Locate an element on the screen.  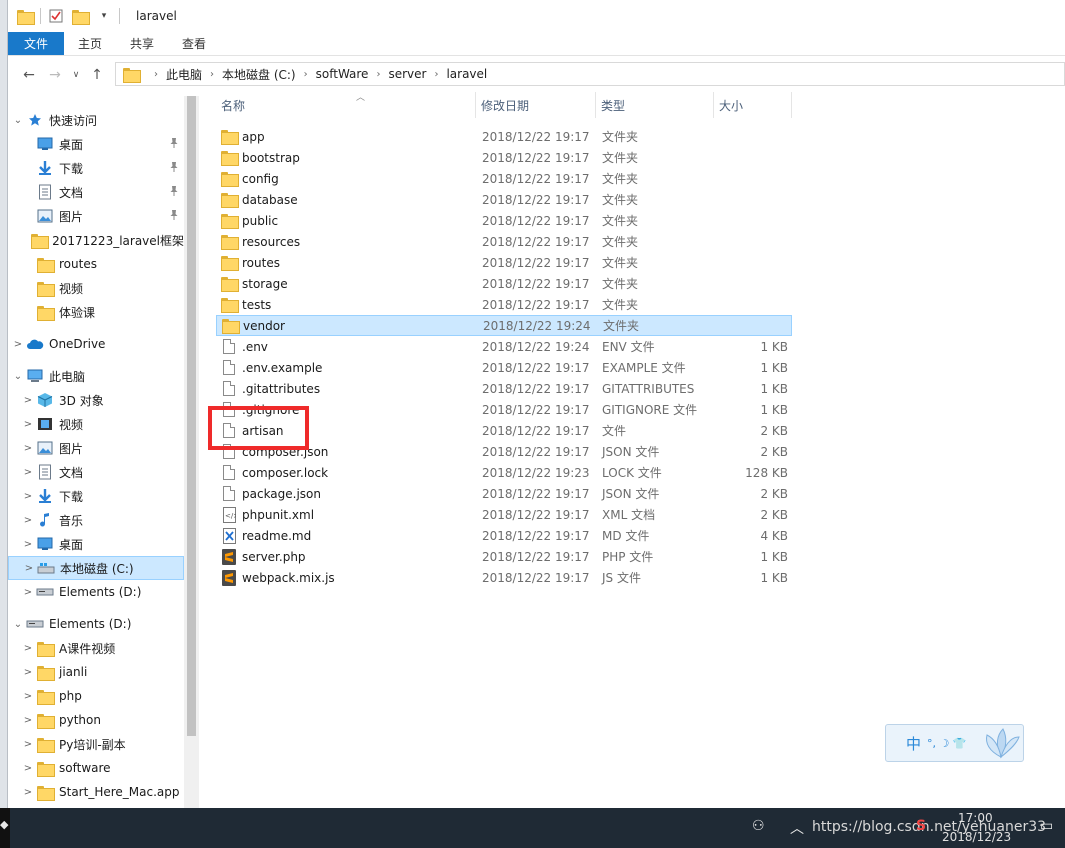
sidebar-item: >3D 对象 is located at coordinates (96, 400).